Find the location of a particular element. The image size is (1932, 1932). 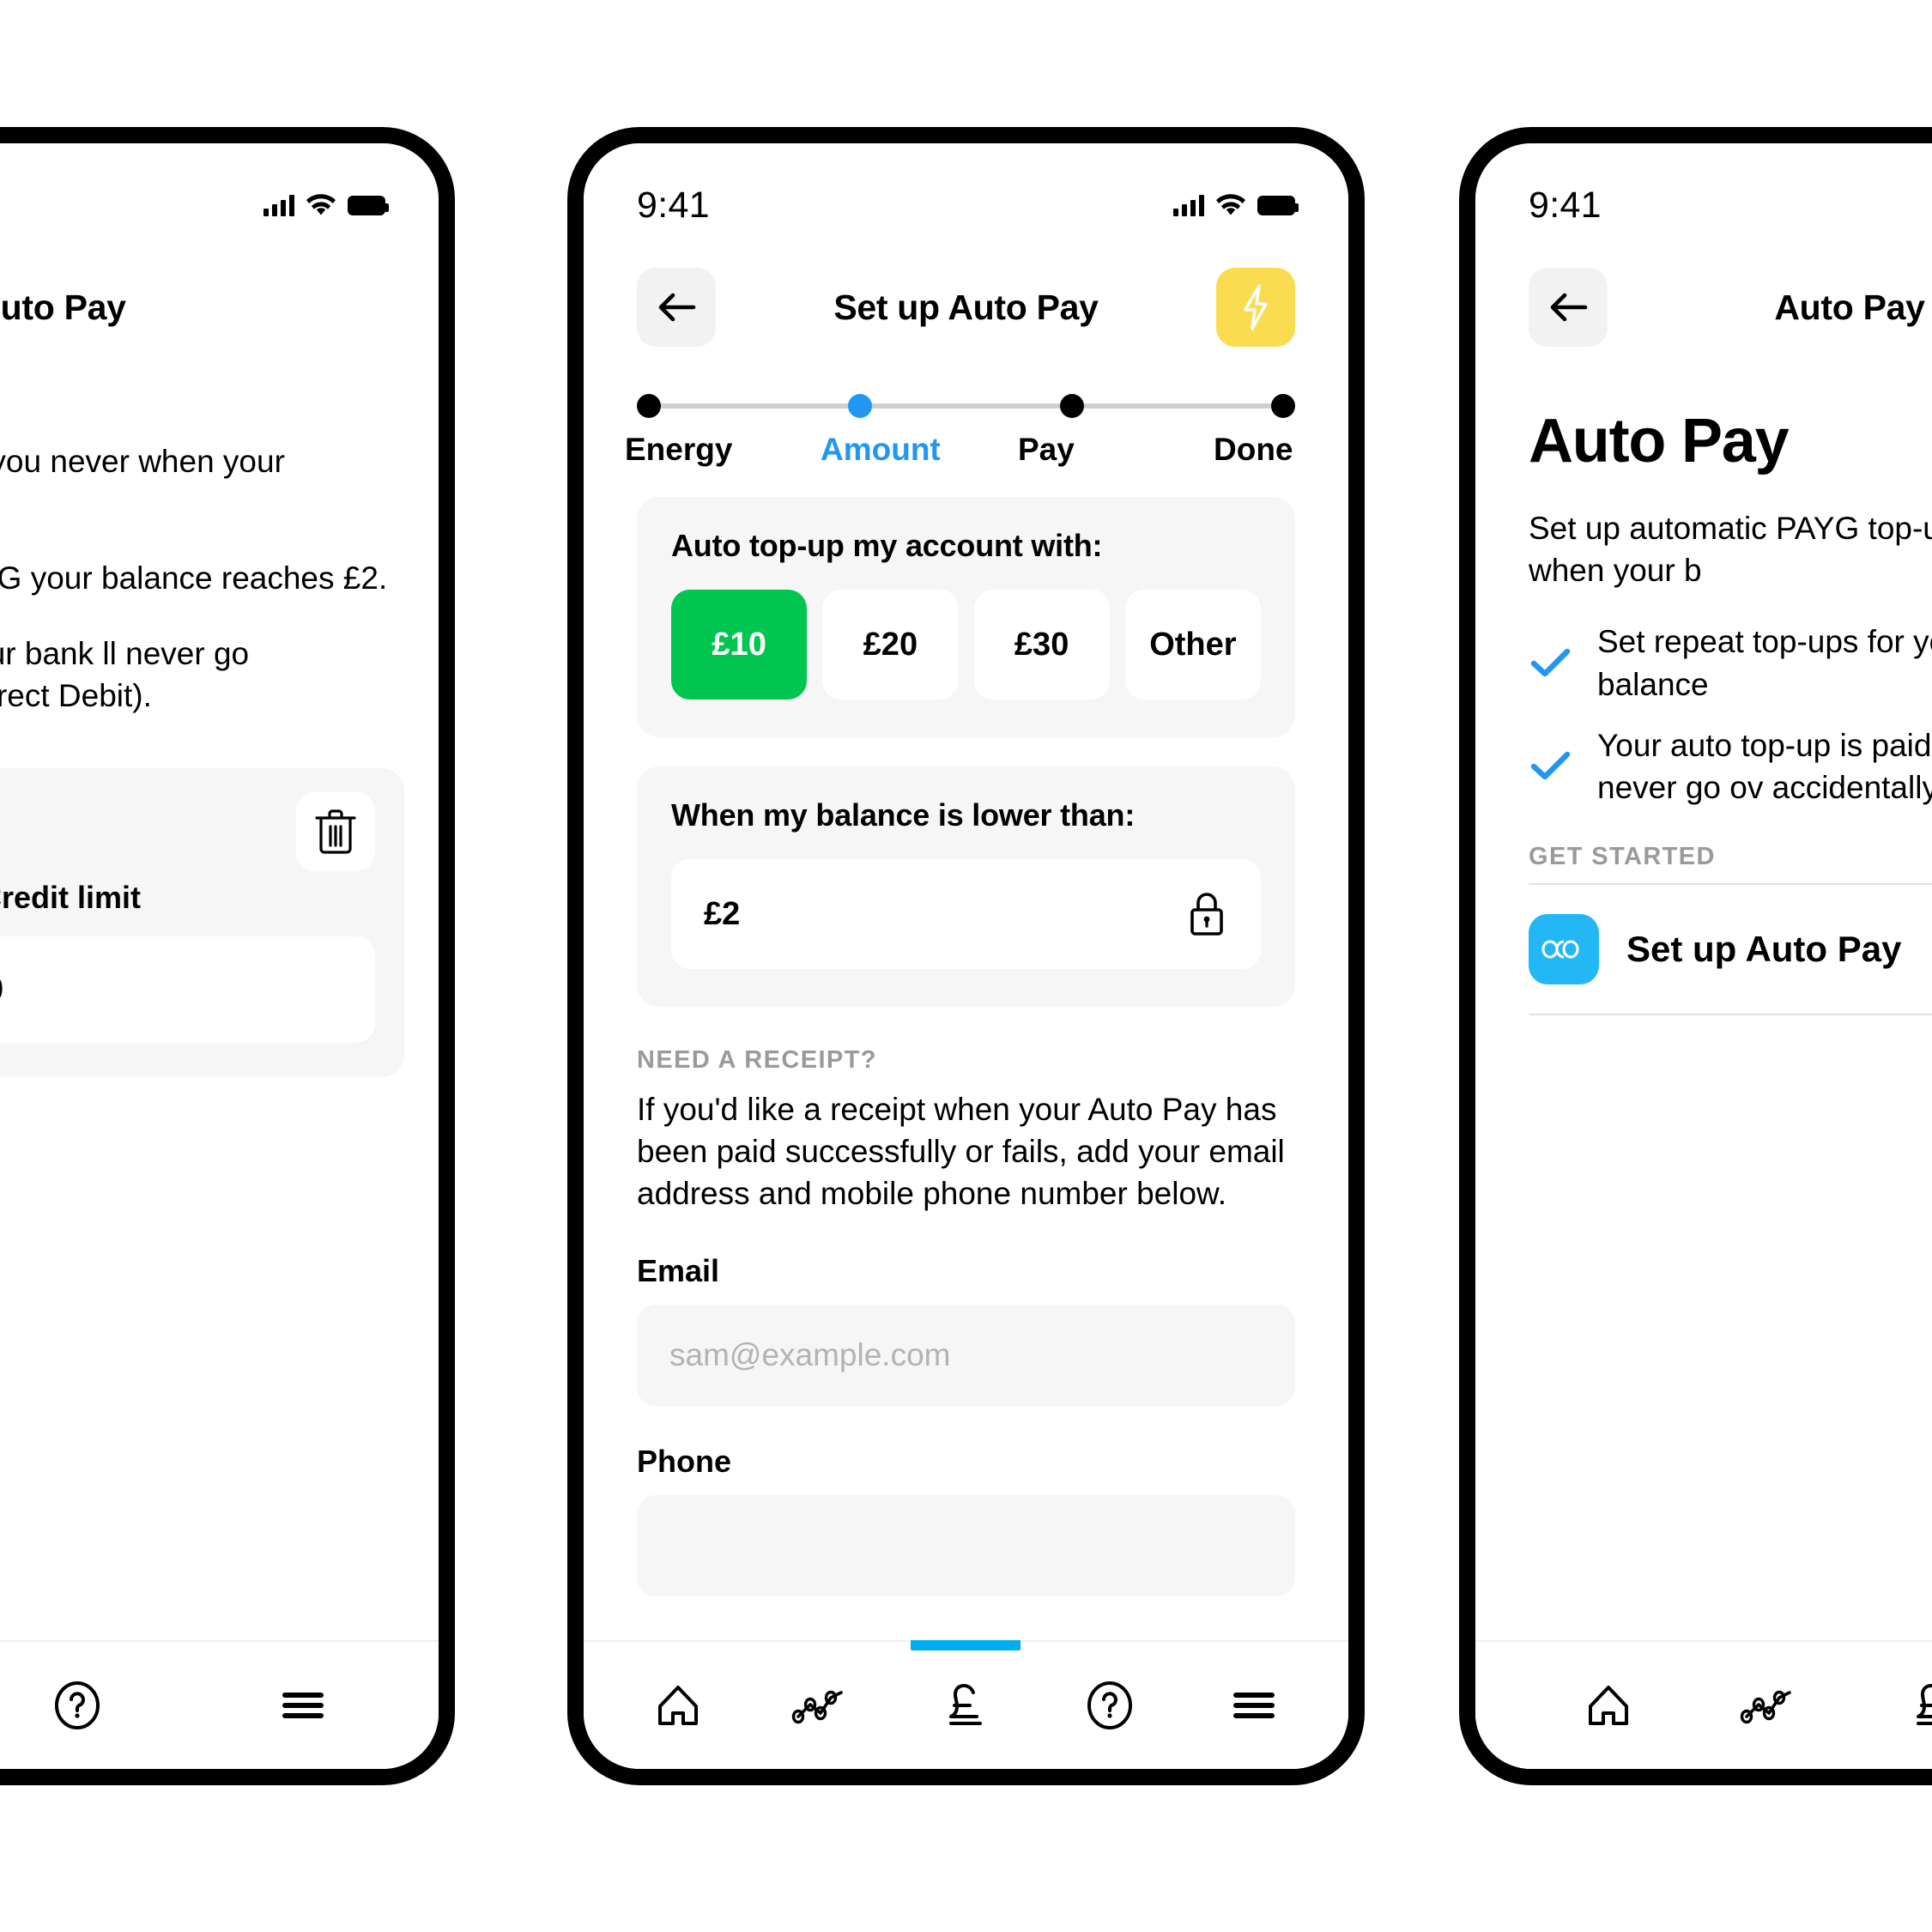

left-card-row: £2.00 is located at coordinates (188, 990).